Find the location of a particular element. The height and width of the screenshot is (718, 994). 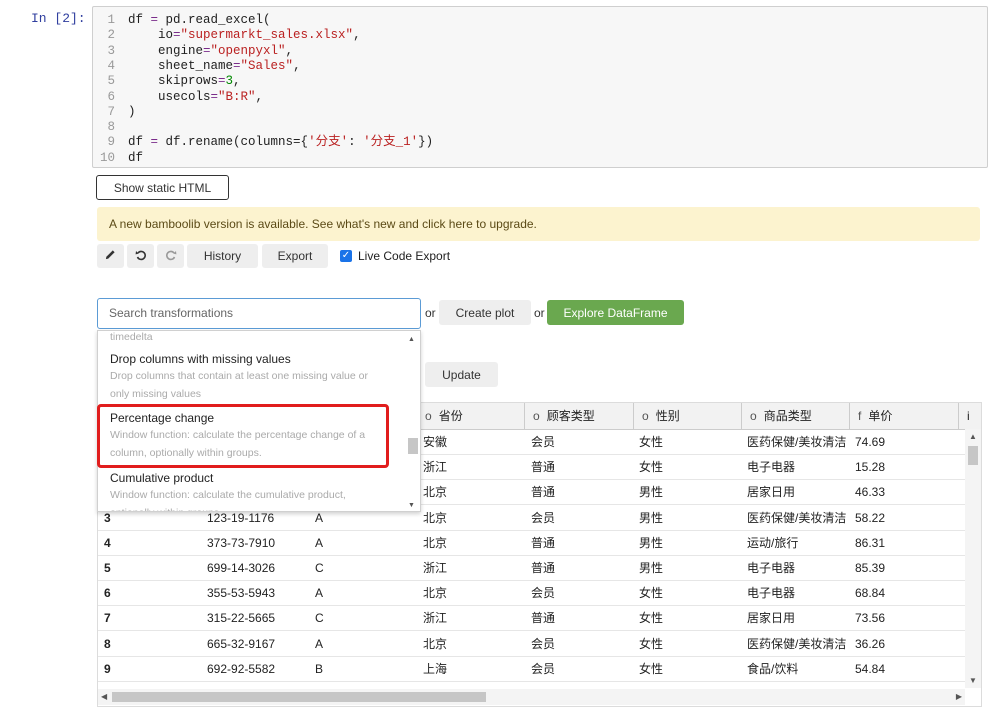

table-cell: 85.39 is located at coordinates (870, 568).